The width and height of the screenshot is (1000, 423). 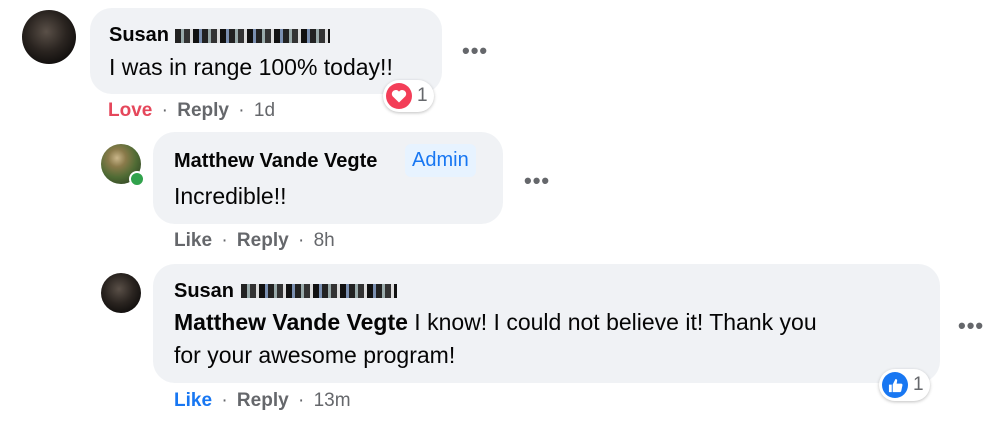 I want to click on comment-author: Matthew Vande Vegte, so click(x=275, y=161).